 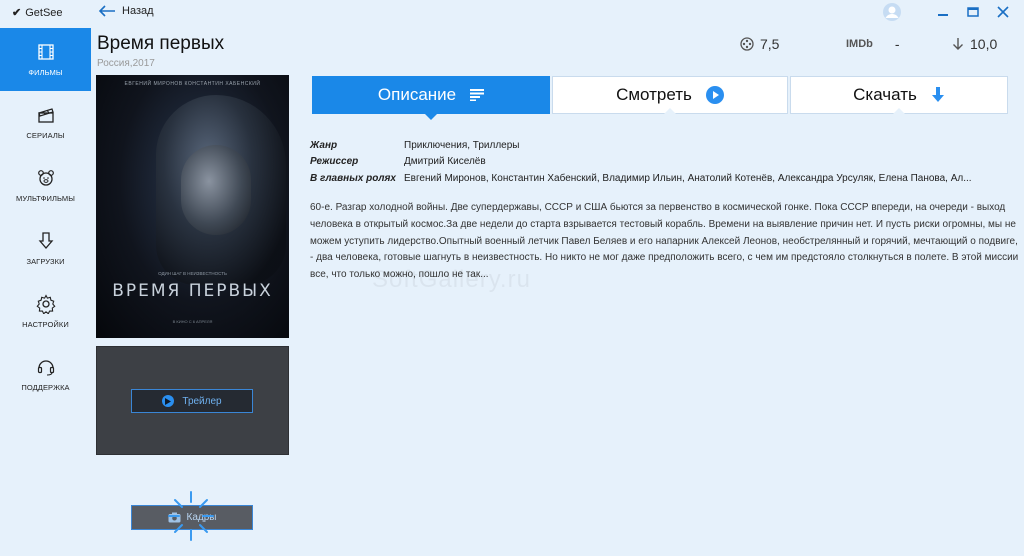 I want to click on sidebar-item-settings: НАСТРОЙКИ, so click(x=45, y=311).